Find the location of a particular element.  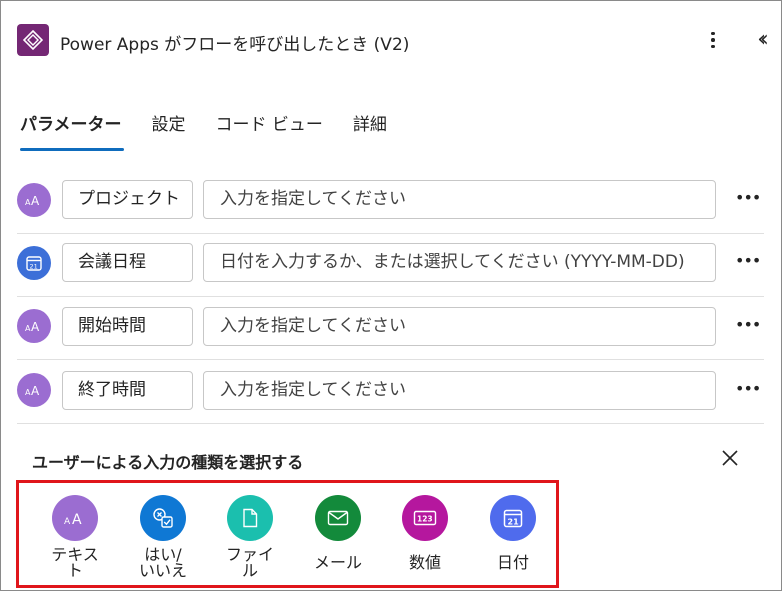

option-label: 数値 is located at coordinates (425, 563).